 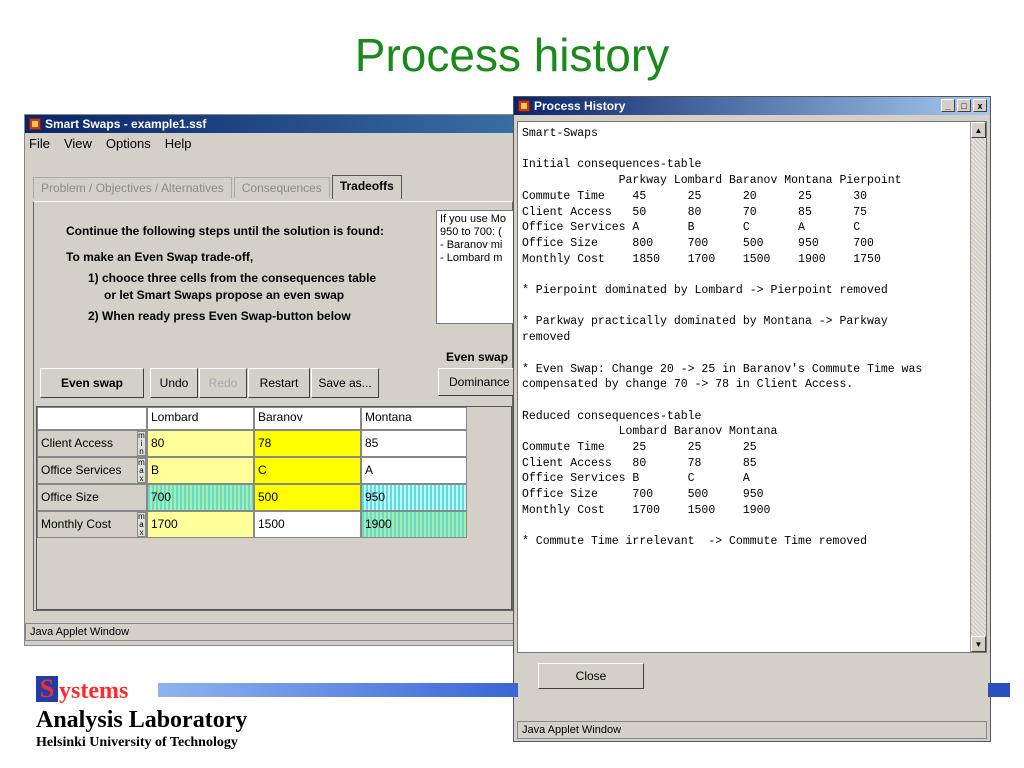 What do you see at coordinates (137, 742) in the screenshot?
I see `logo-university: Helsinki University of Technology` at bounding box center [137, 742].